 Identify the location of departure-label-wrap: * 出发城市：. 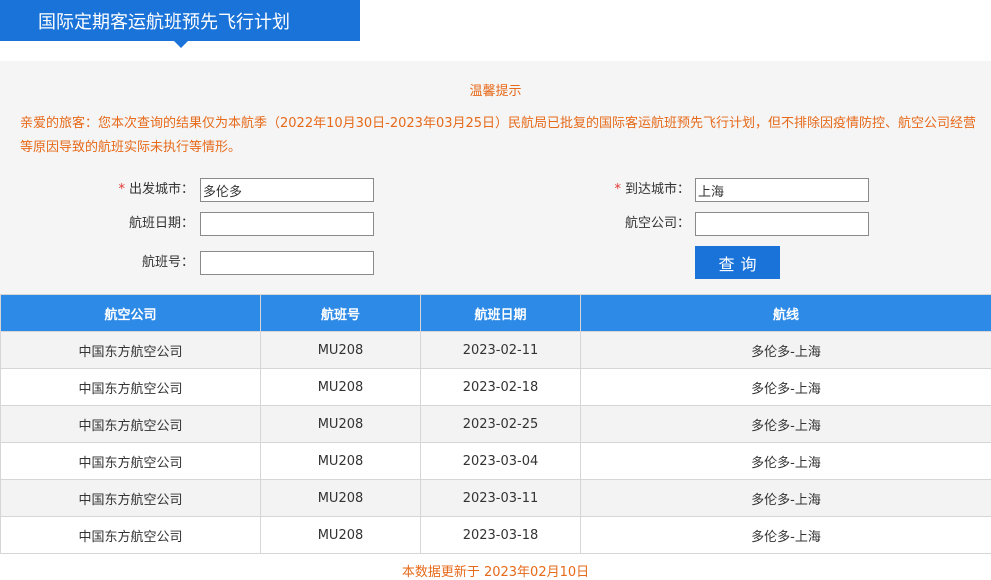
(147, 190).